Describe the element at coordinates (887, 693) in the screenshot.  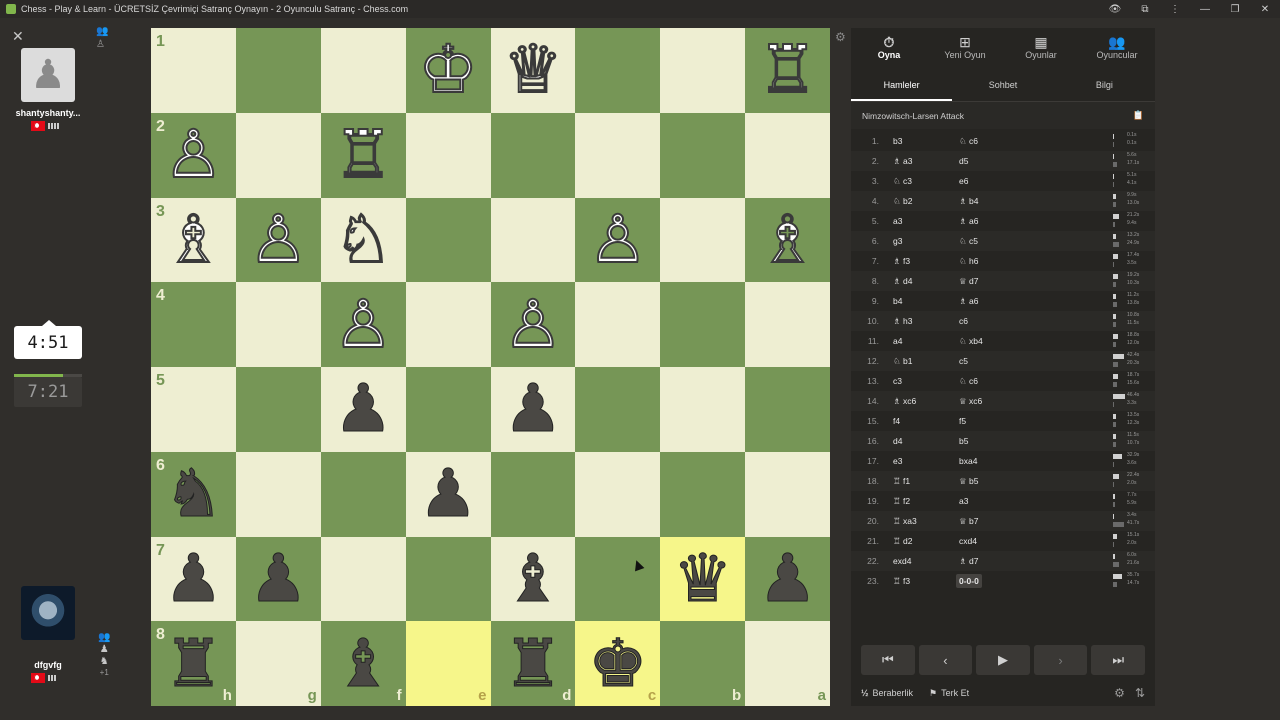
I see `draw-button: ½ Beraberlik` at that location.